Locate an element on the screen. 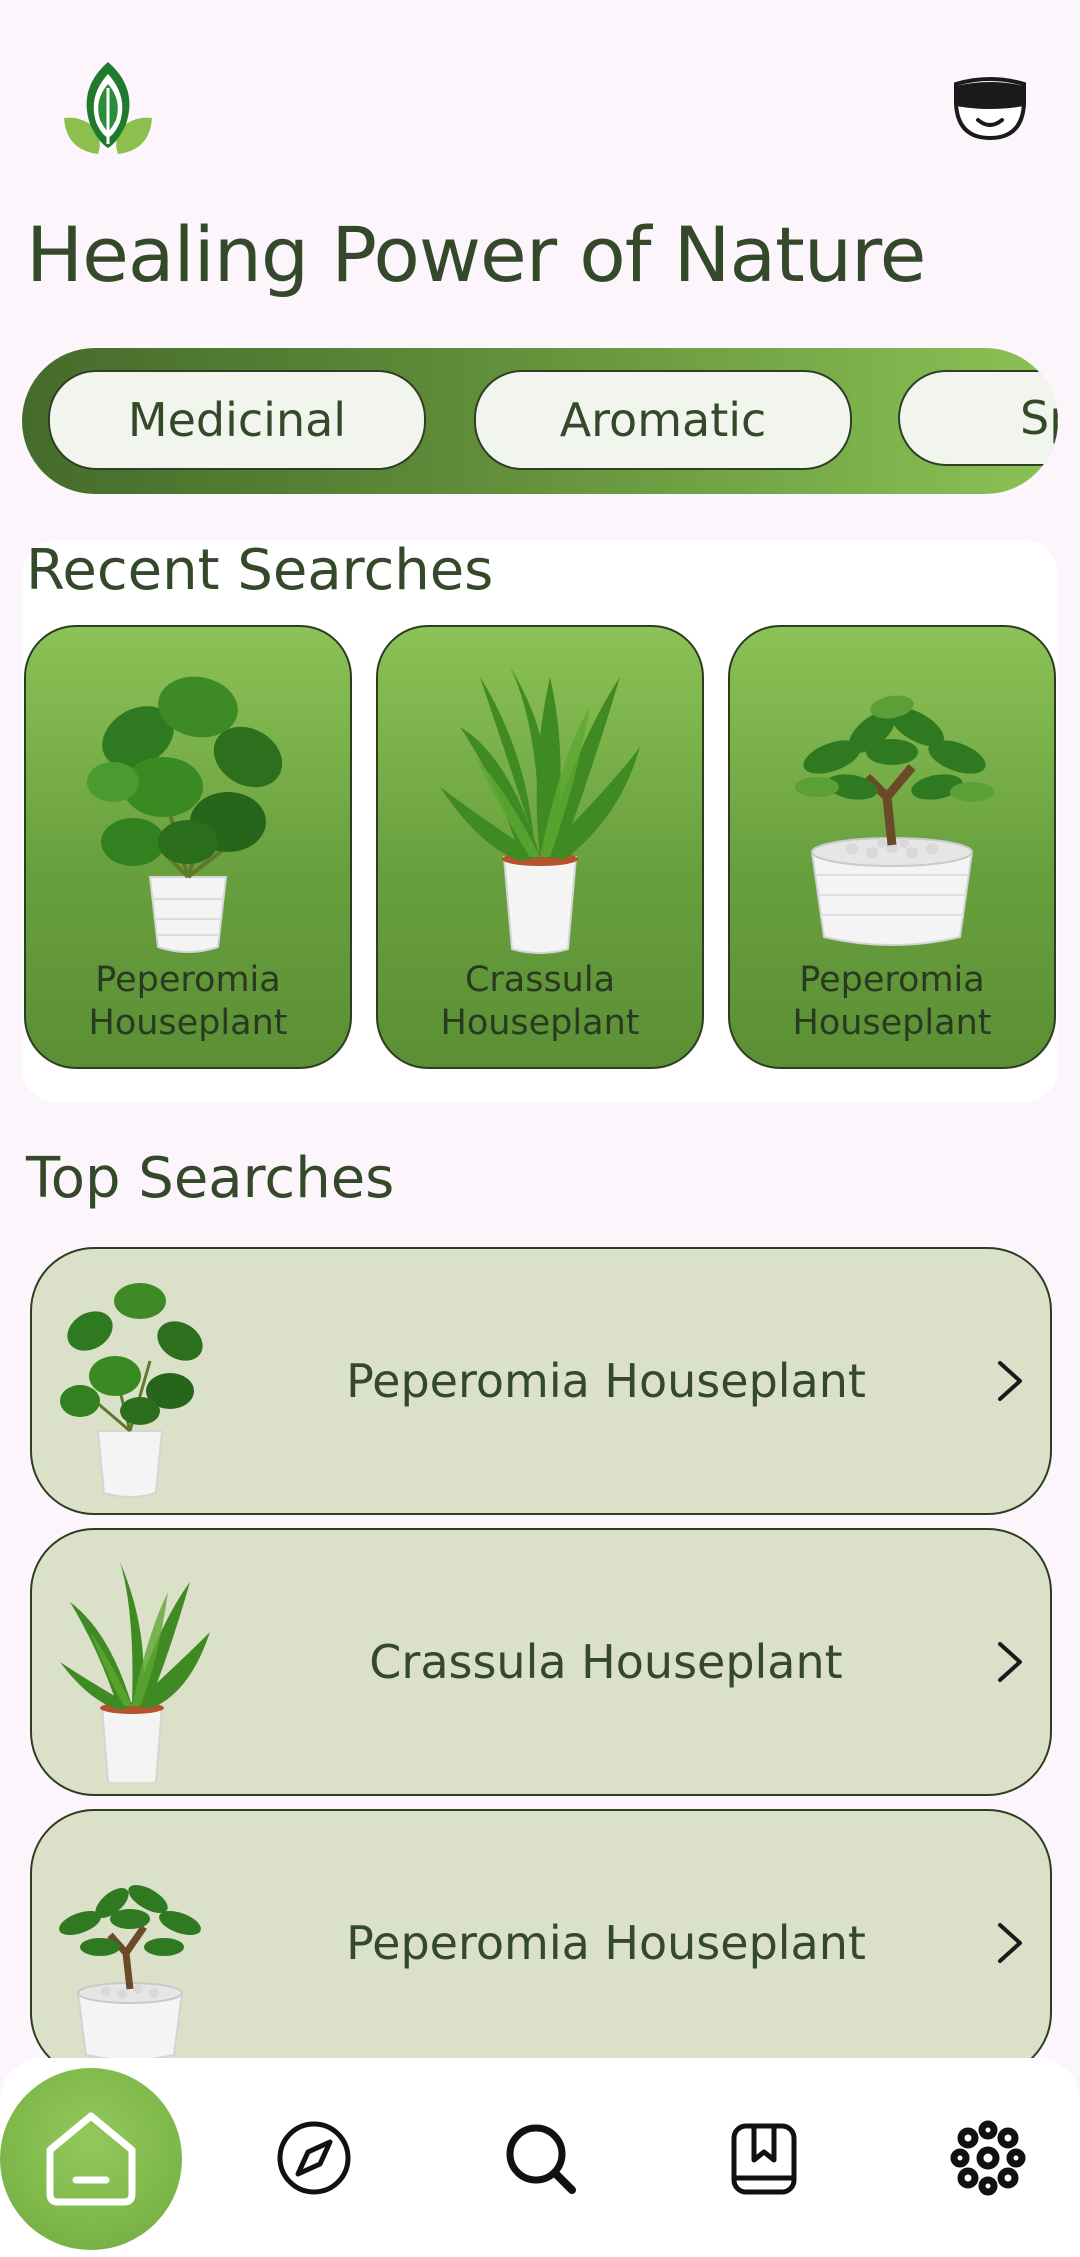  top-search-row: Crassula Houseplant is located at coordinates (541, 1662).